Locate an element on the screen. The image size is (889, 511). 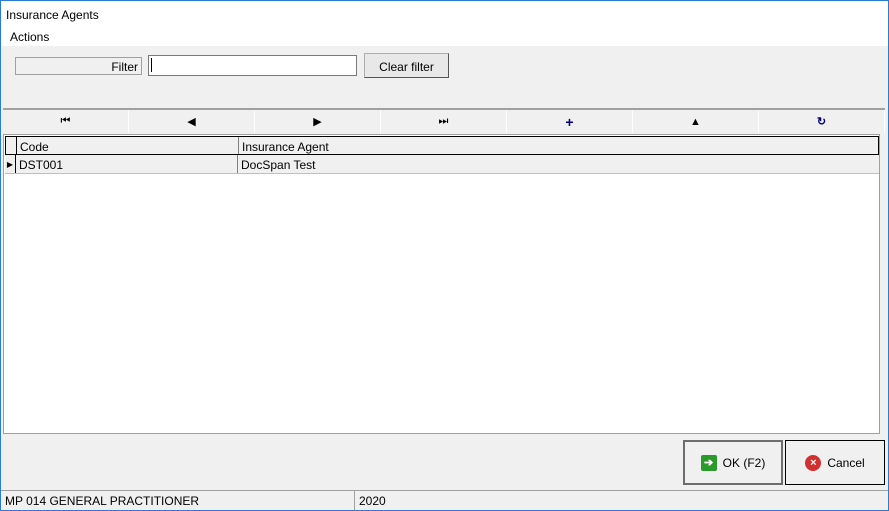
cell-agent: DocSpan Test is located at coordinates (558, 164).